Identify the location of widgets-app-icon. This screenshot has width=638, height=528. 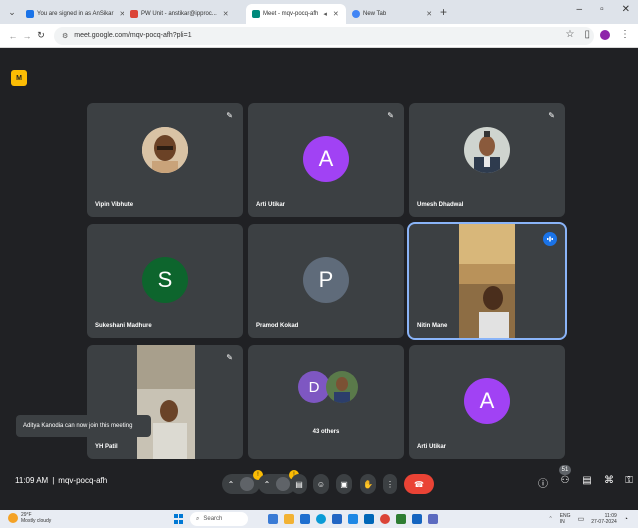
(273, 519).